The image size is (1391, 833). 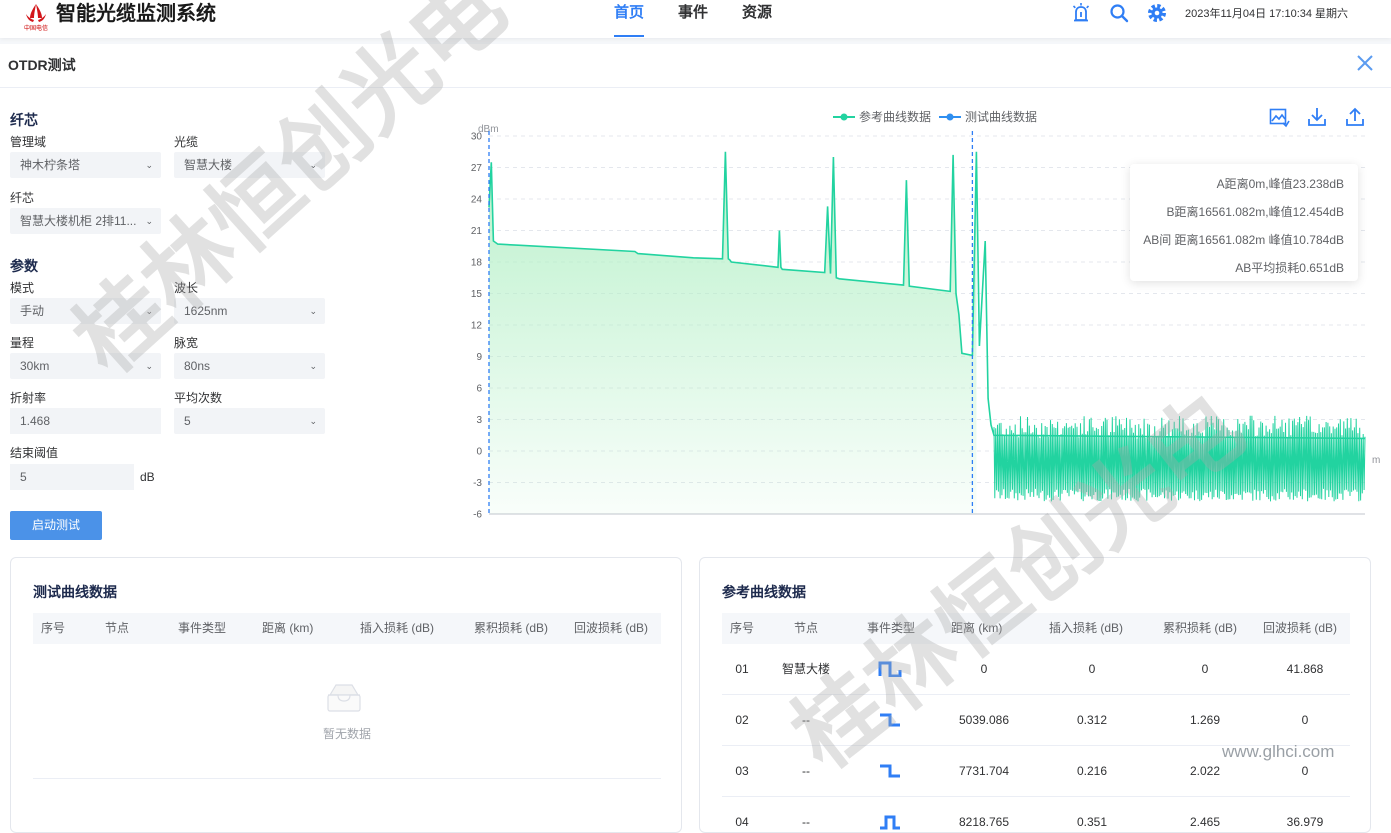 I want to click on current-datetime: 2023年11月04日 17:10:34 星期六, so click(x=1267, y=14).